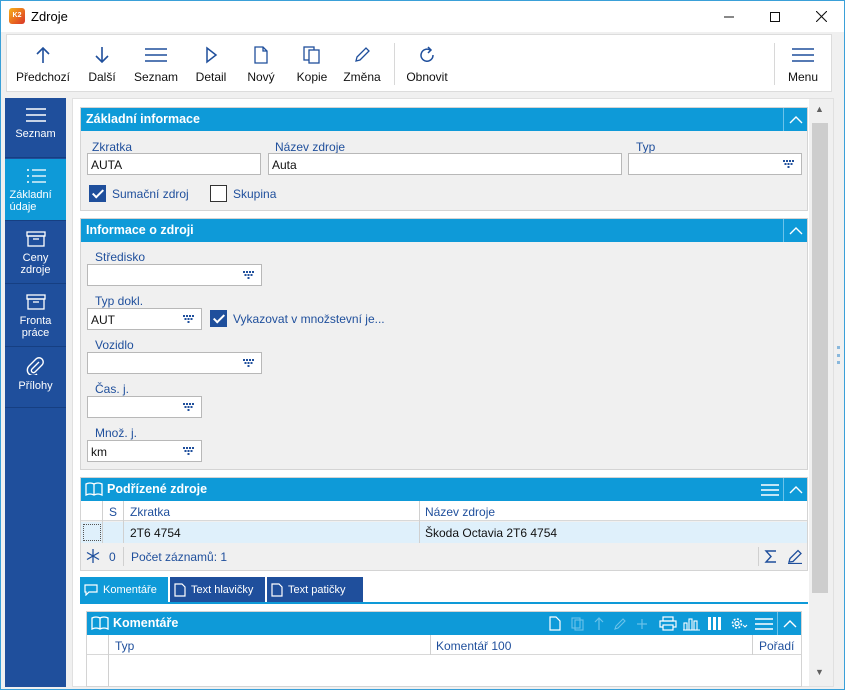 This screenshot has width=845, height=690. I want to click on toolbar-separator, so click(774, 64).